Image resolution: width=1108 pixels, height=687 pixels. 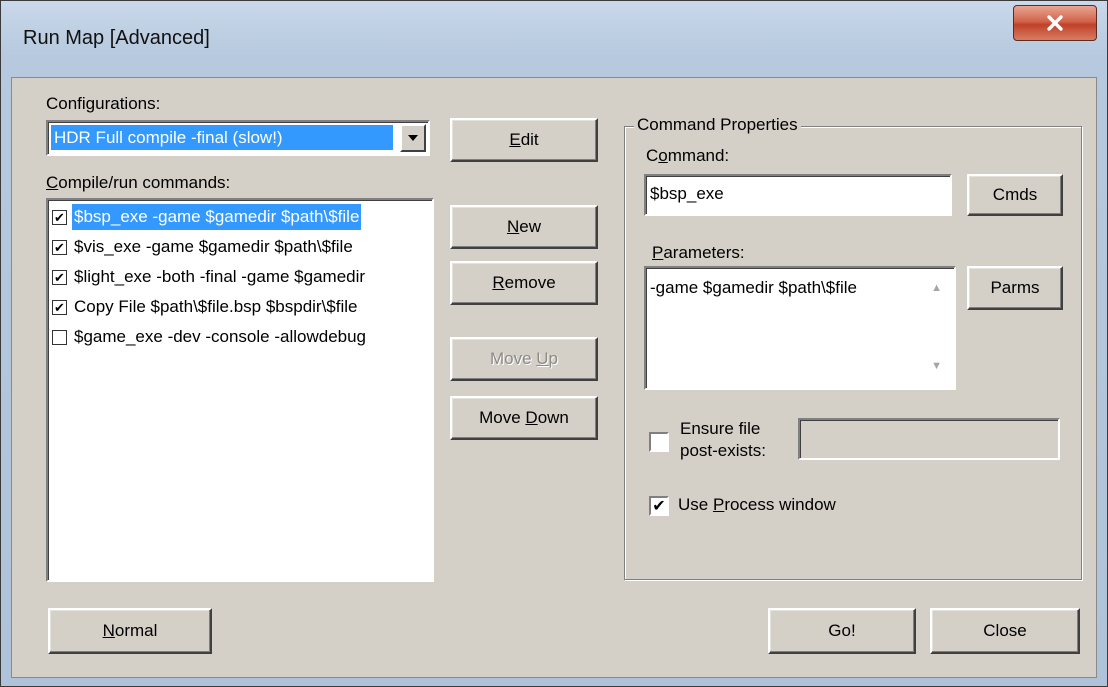 What do you see at coordinates (757, 504) in the screenshot?
I see `use-process-window-label: Use Process window` at bounding box center [757, 504].